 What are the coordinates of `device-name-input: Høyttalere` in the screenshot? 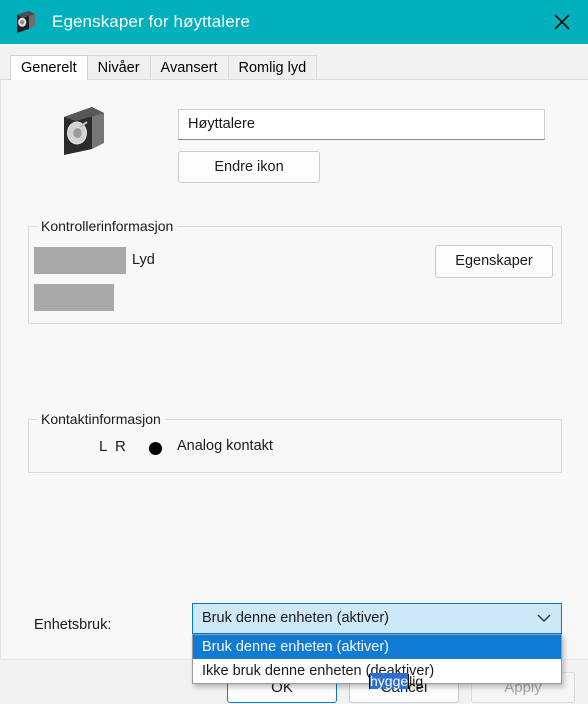 It's located at (361, 124).